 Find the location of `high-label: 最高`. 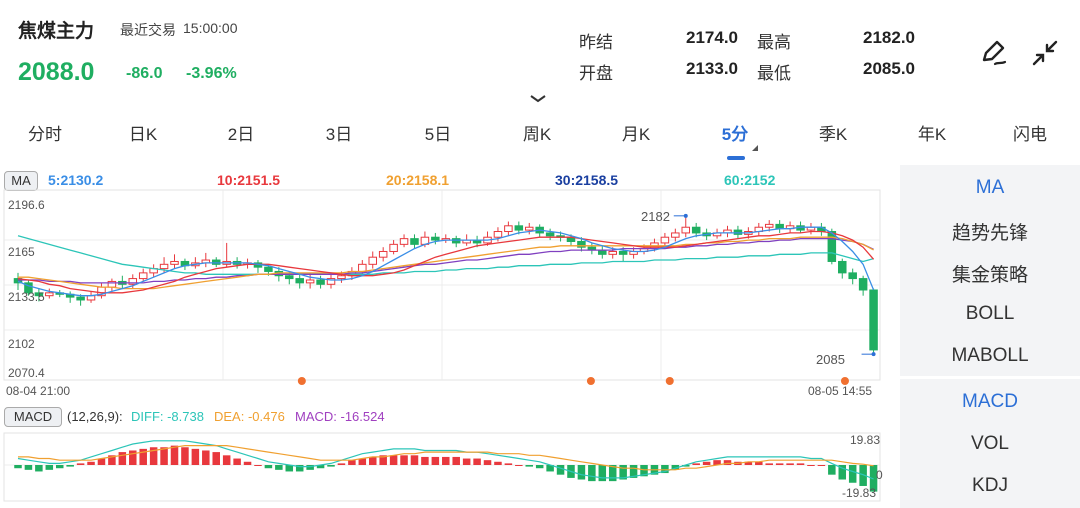

high-label: 最高 is located at coordinates (774, 42).